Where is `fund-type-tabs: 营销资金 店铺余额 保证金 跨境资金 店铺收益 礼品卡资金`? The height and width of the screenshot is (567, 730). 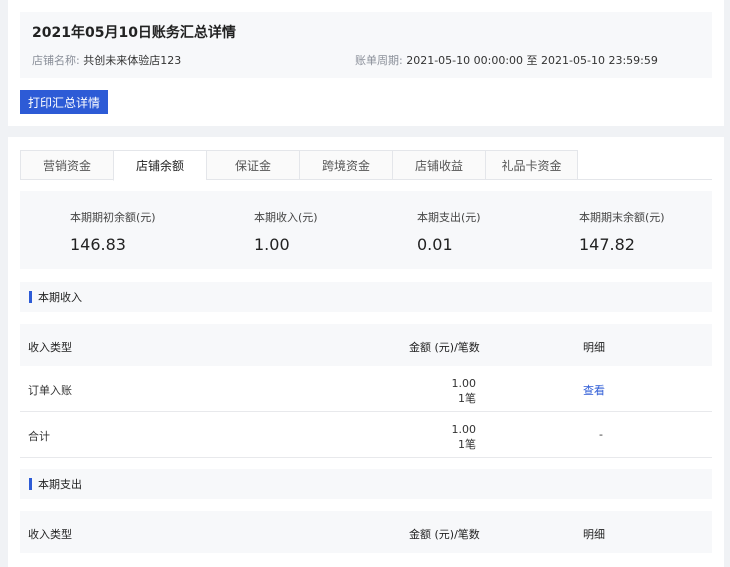
fund-type-tabs: 营销资金 店铺余额 保证金 跨境资金 店铺收益 礼品卡资金 is located at coordinates (366, 165).